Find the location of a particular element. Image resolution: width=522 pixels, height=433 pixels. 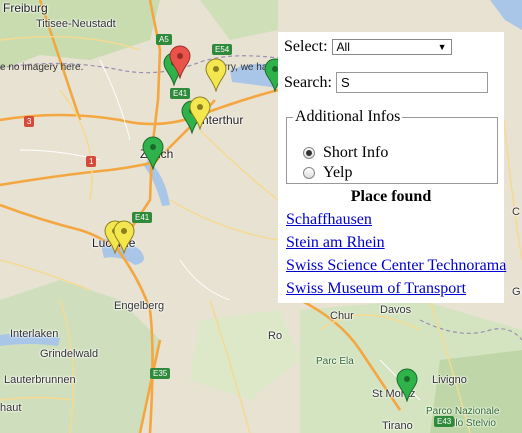

list-item: Swiss Science Center Technorama is located at coordinates (396, 265).